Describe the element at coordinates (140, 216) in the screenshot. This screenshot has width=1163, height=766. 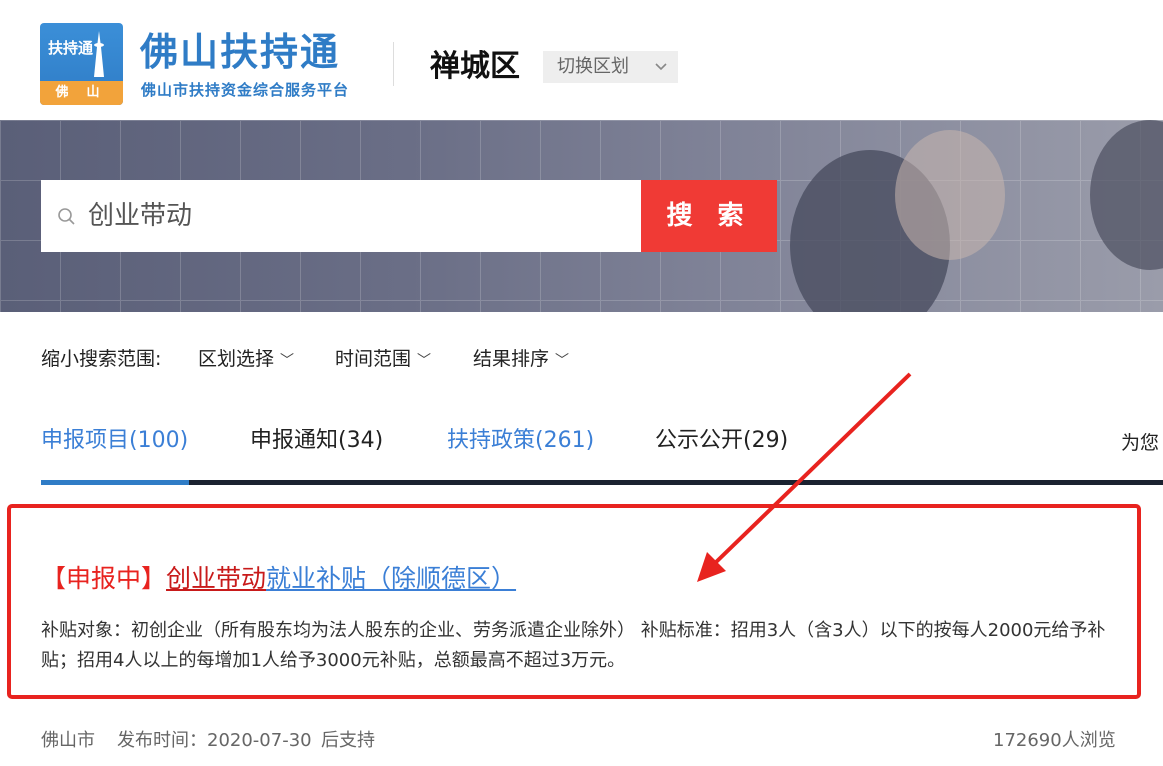
I see `search-query-text: 创业带动` at that location.